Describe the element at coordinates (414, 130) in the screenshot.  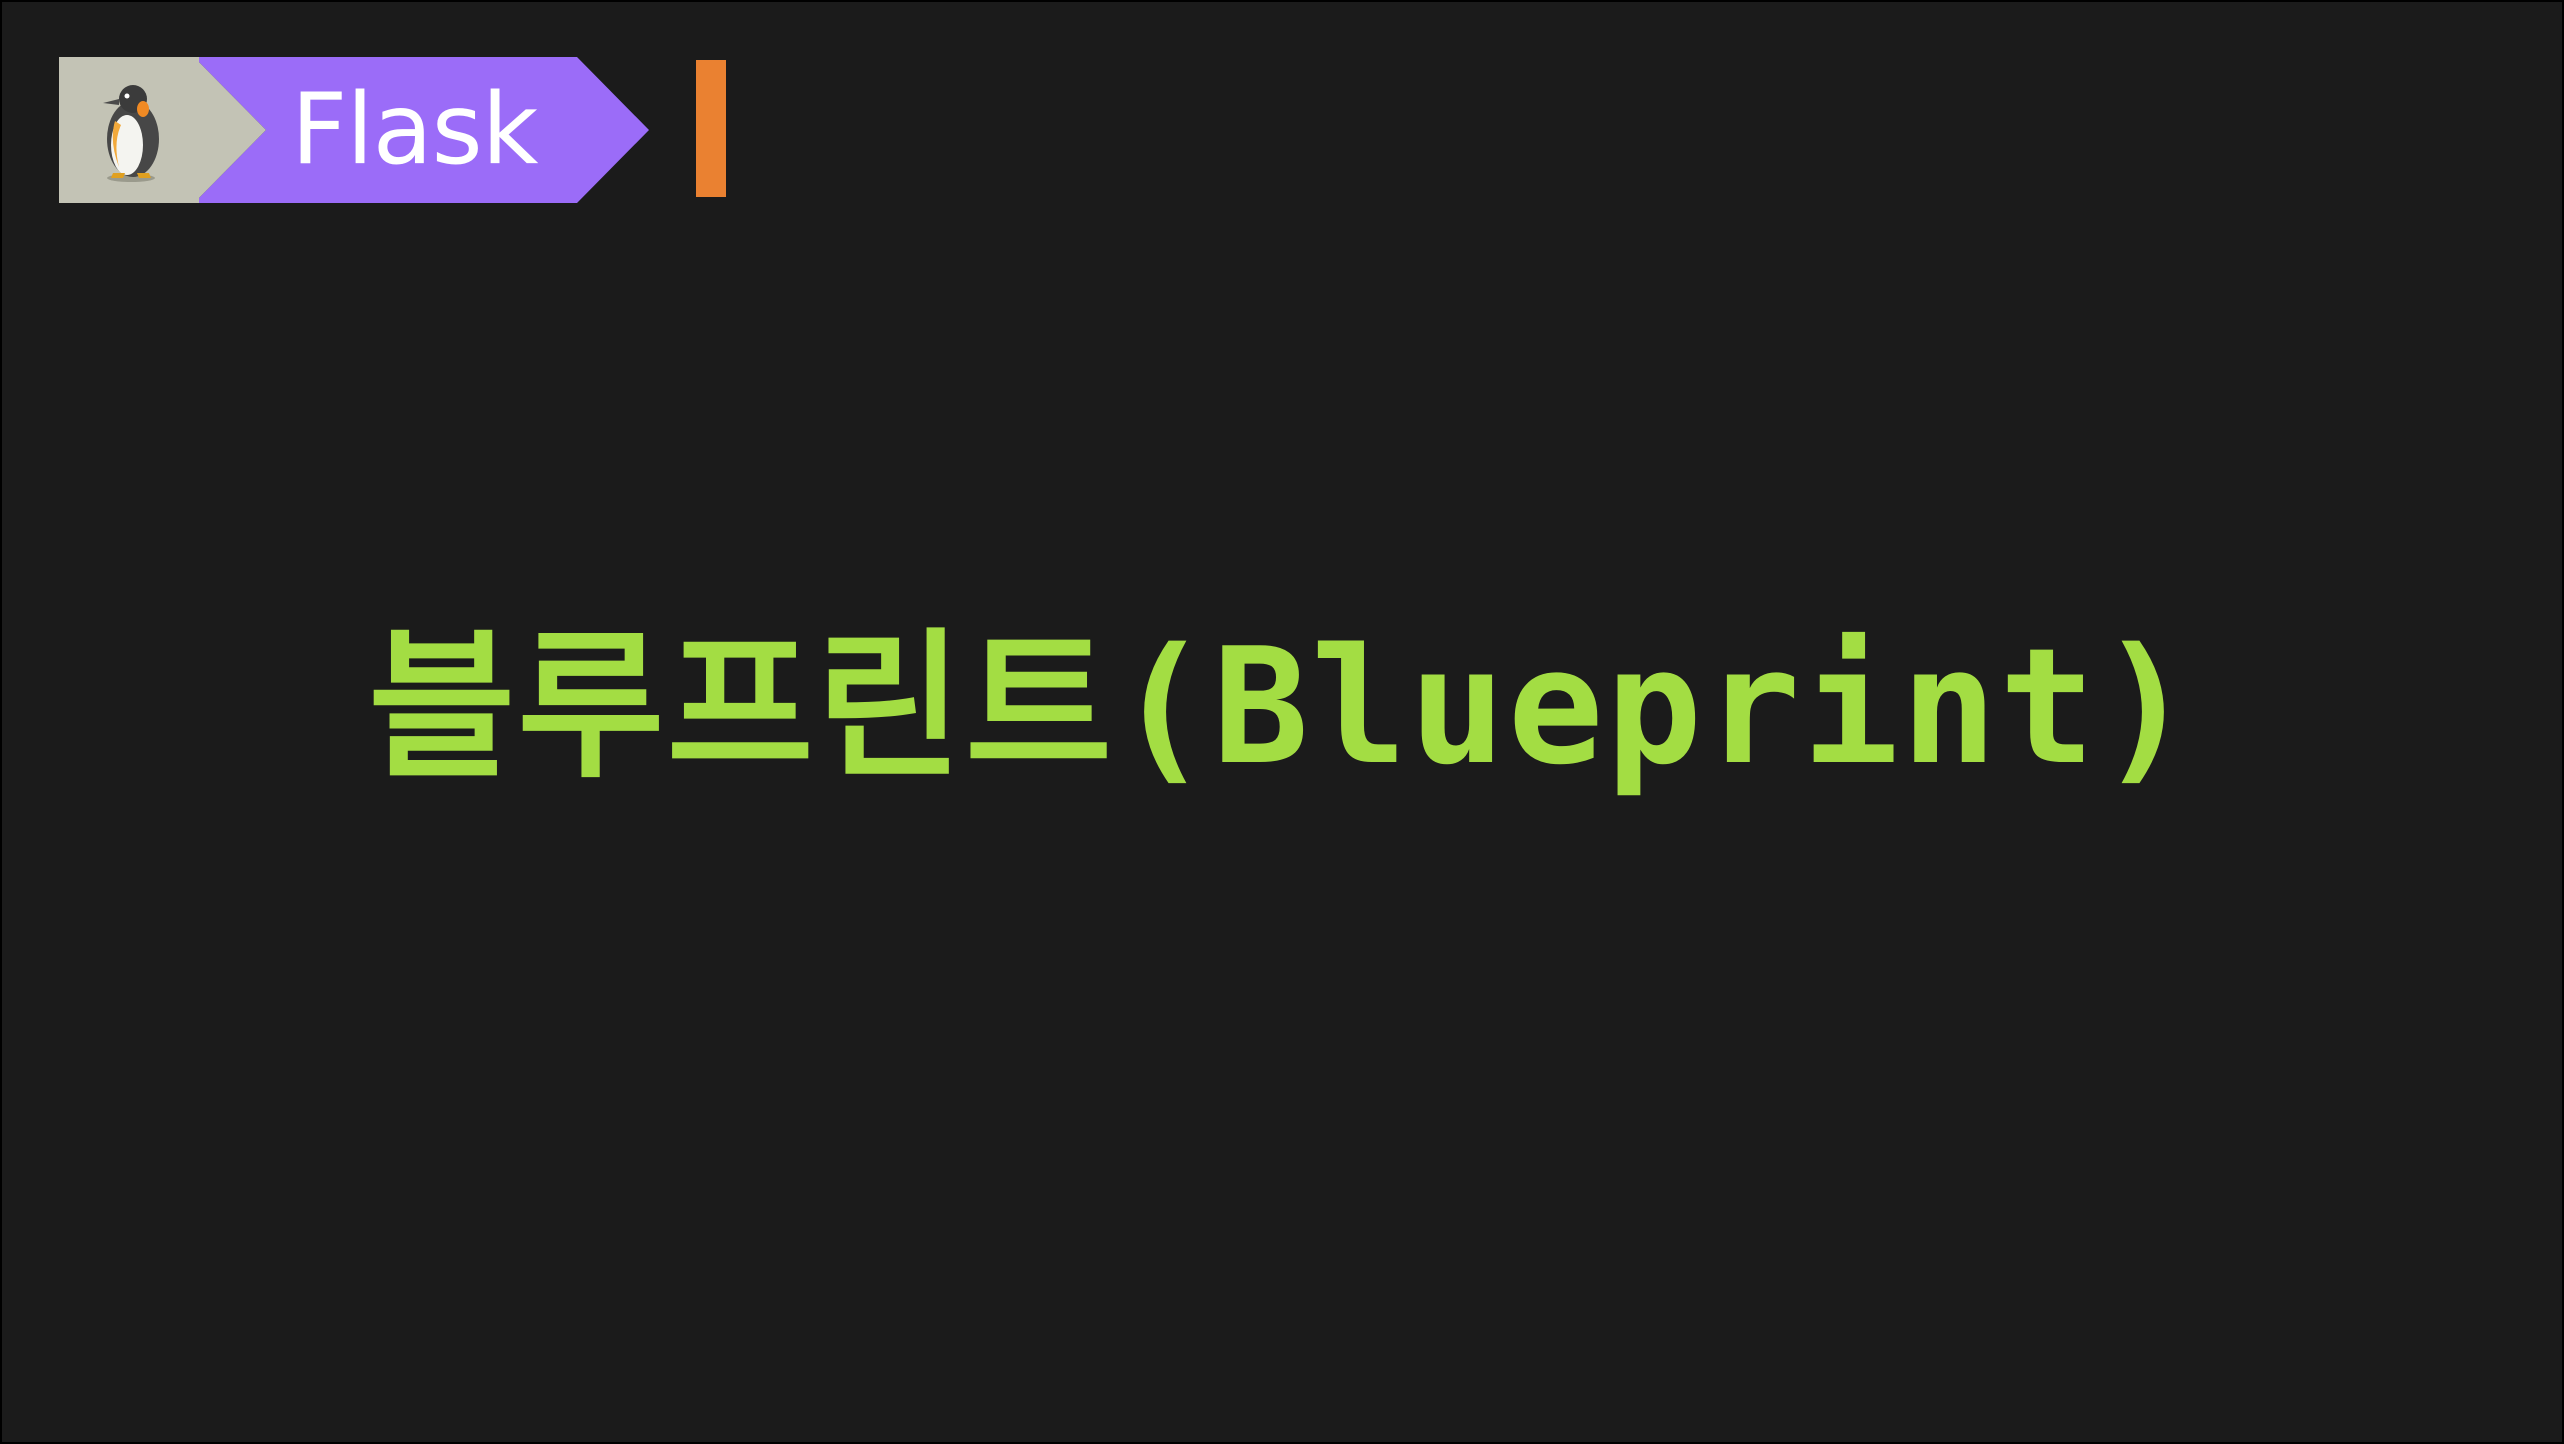
I see `tag-label: Flask` at that location.